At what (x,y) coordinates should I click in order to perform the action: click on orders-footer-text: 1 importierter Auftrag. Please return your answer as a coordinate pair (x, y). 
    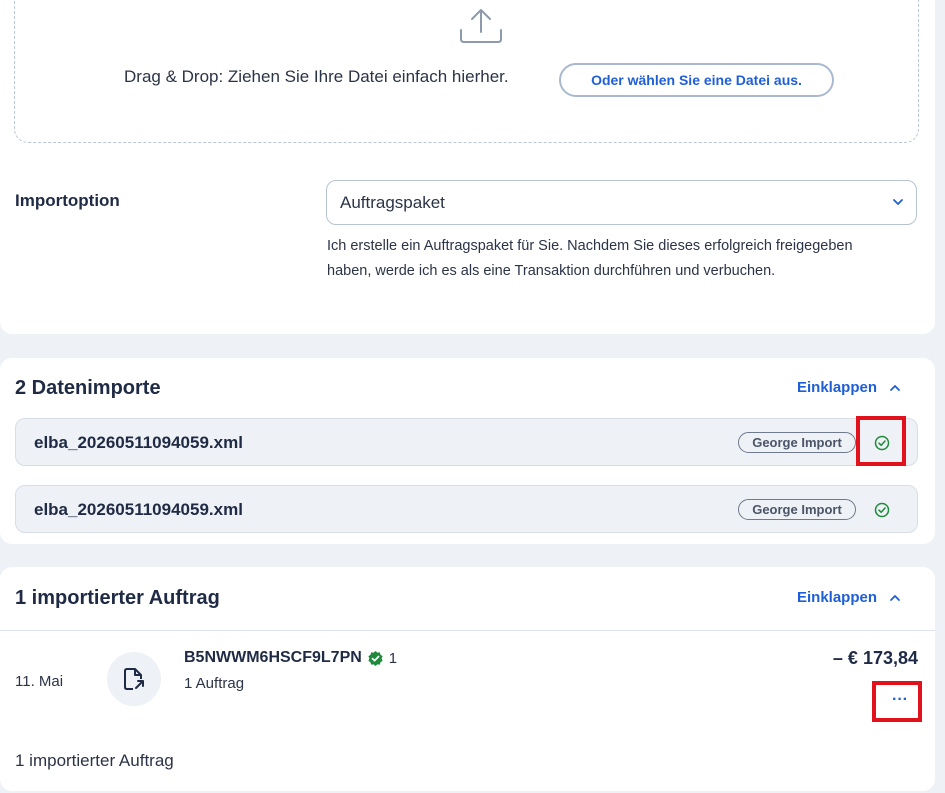
    Looking at the image, I should click on (94, 760).